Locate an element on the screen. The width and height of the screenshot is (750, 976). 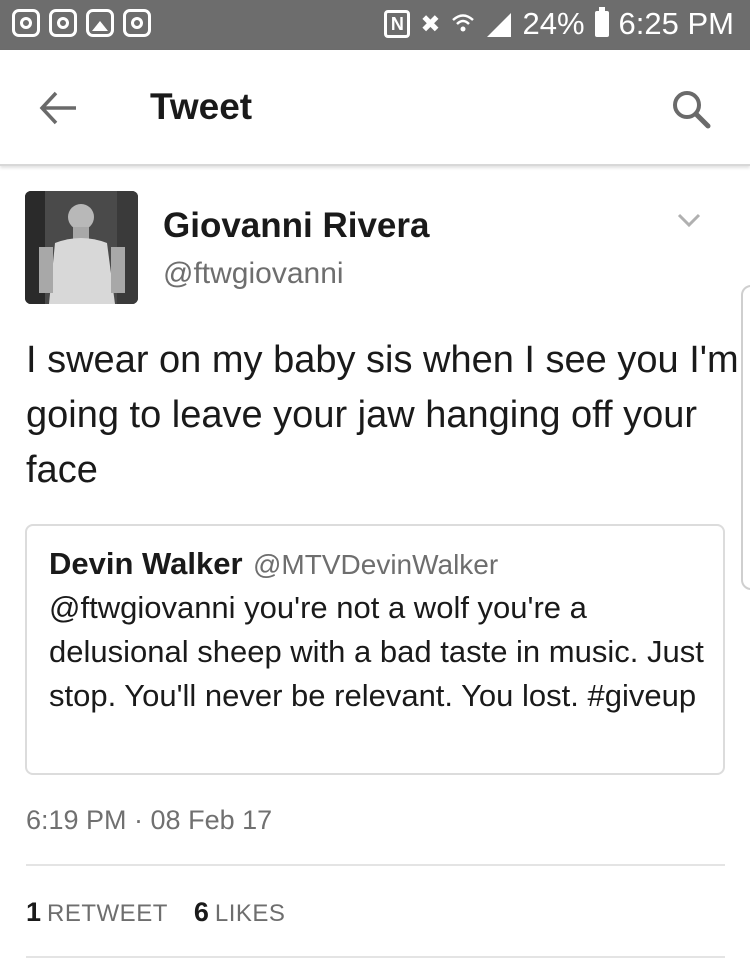
gallery-icon is located at coordinates (100, 23).